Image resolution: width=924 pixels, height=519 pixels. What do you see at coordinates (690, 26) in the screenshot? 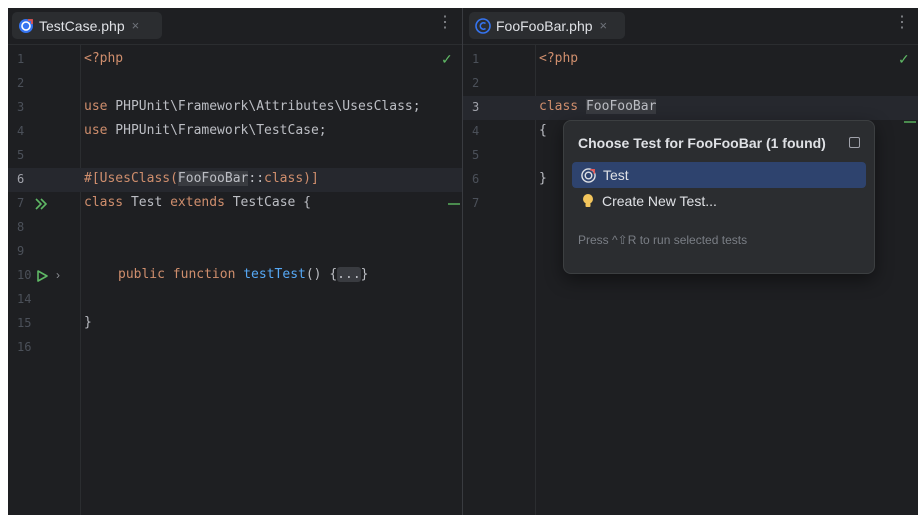
I see `right-tab-bar: FooFooBar.php × ⋮` at bounding box center [690, 26].